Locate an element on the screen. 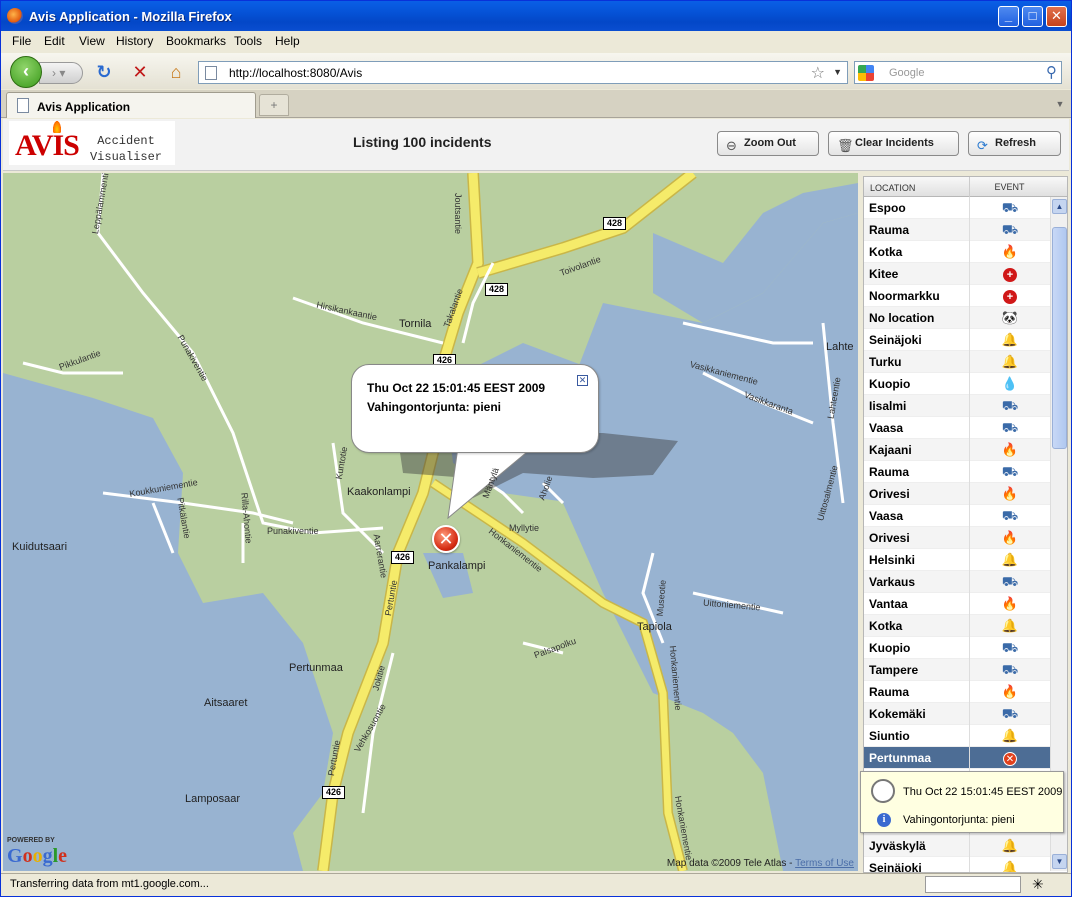 Image resolution: width=1072 pixels, height=897 pixels. search-box: Google ⚲ is located at coordinates (958, 72).